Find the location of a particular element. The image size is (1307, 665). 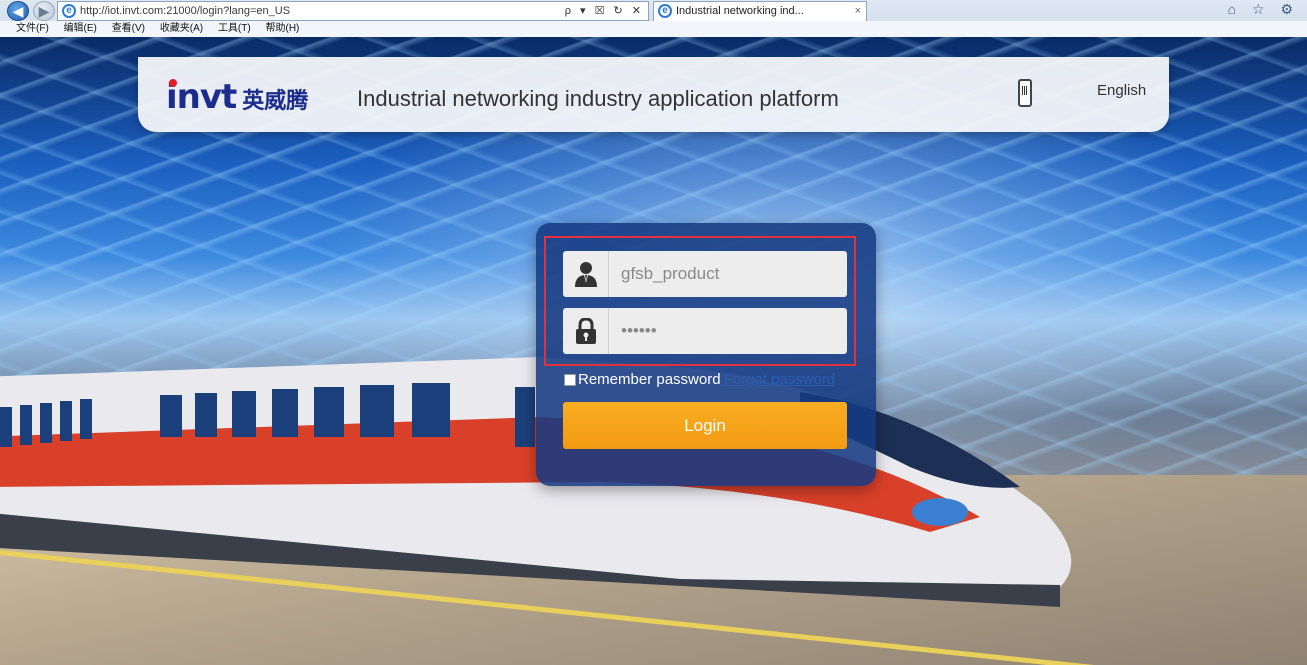

username-field is located at coordinates (705, 274).